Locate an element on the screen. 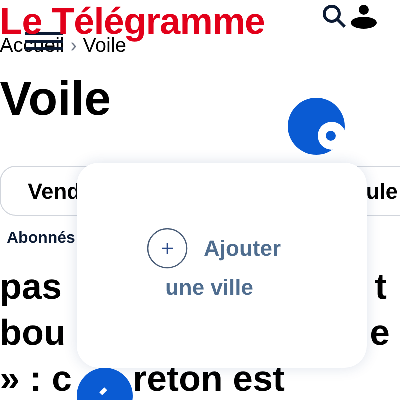 The image size is (400, 400). circle-drawing is located at coordinates (316, 126).